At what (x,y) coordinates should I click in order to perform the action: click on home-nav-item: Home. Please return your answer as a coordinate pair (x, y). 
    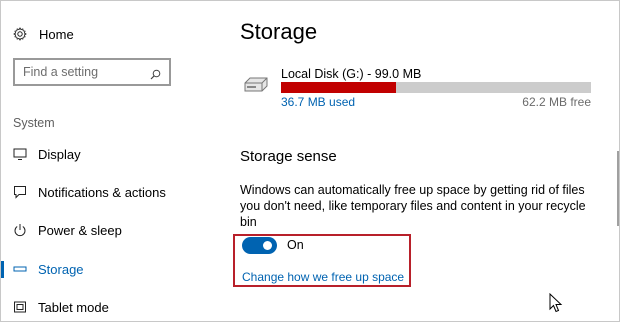
    Looking at the image, I should click on (43, 34).